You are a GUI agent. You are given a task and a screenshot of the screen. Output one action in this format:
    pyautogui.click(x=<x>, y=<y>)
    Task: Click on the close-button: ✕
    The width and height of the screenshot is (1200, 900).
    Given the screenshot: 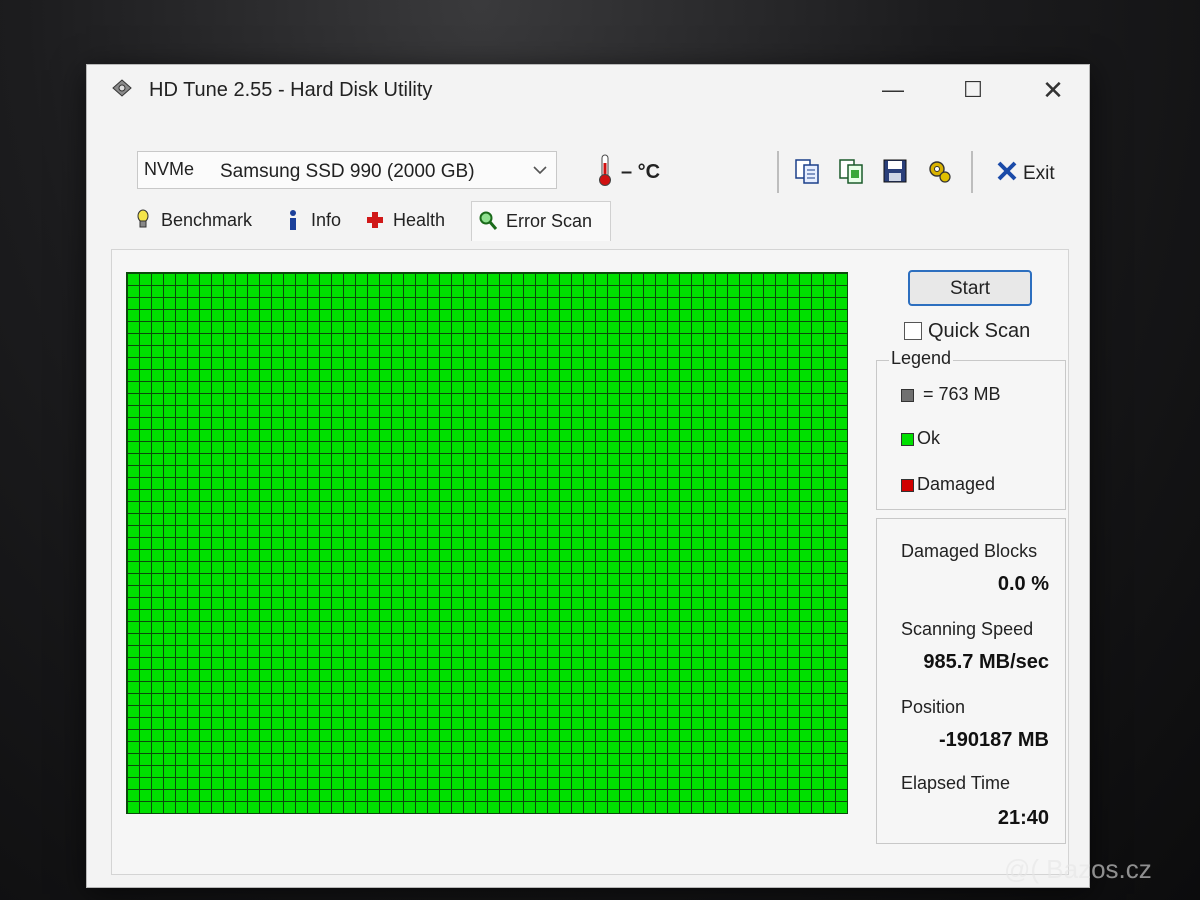 What is the action you would take?
    pyautogui.click(x=1053, y=90)
    